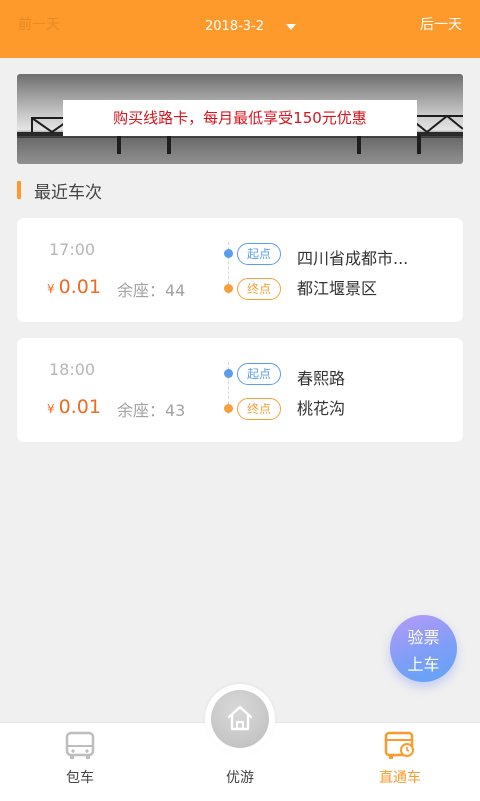  Describe the element at coordinates (423, 648) in the screenshot. I see `check-ticket-board-button: 验票 上车` at that location.